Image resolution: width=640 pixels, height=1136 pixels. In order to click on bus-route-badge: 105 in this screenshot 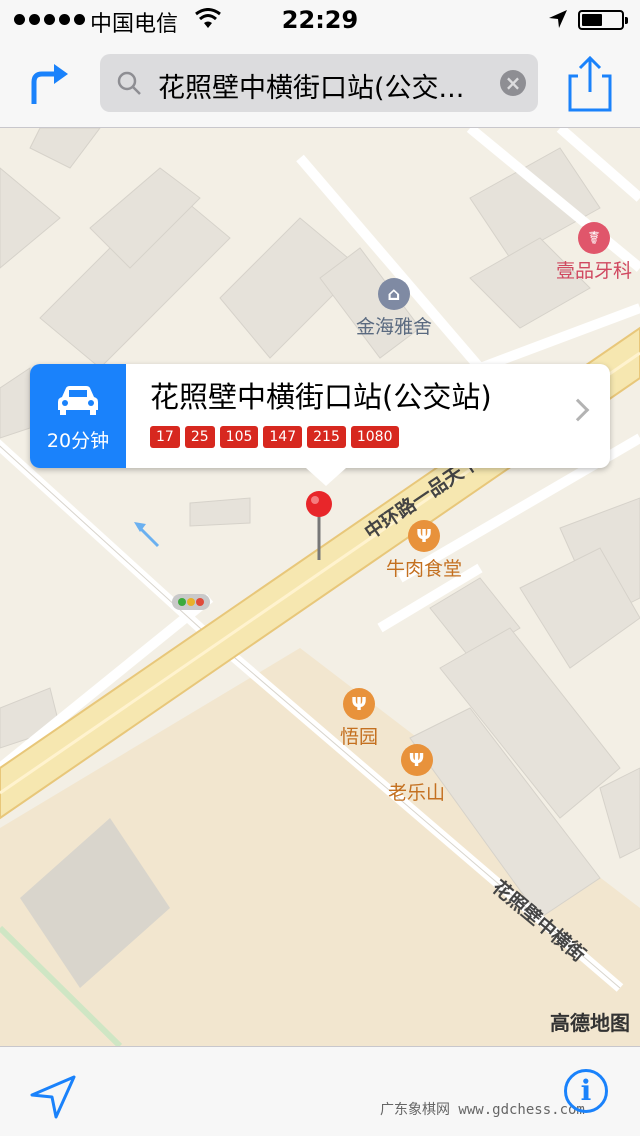, I will do `click(239, 437)`.